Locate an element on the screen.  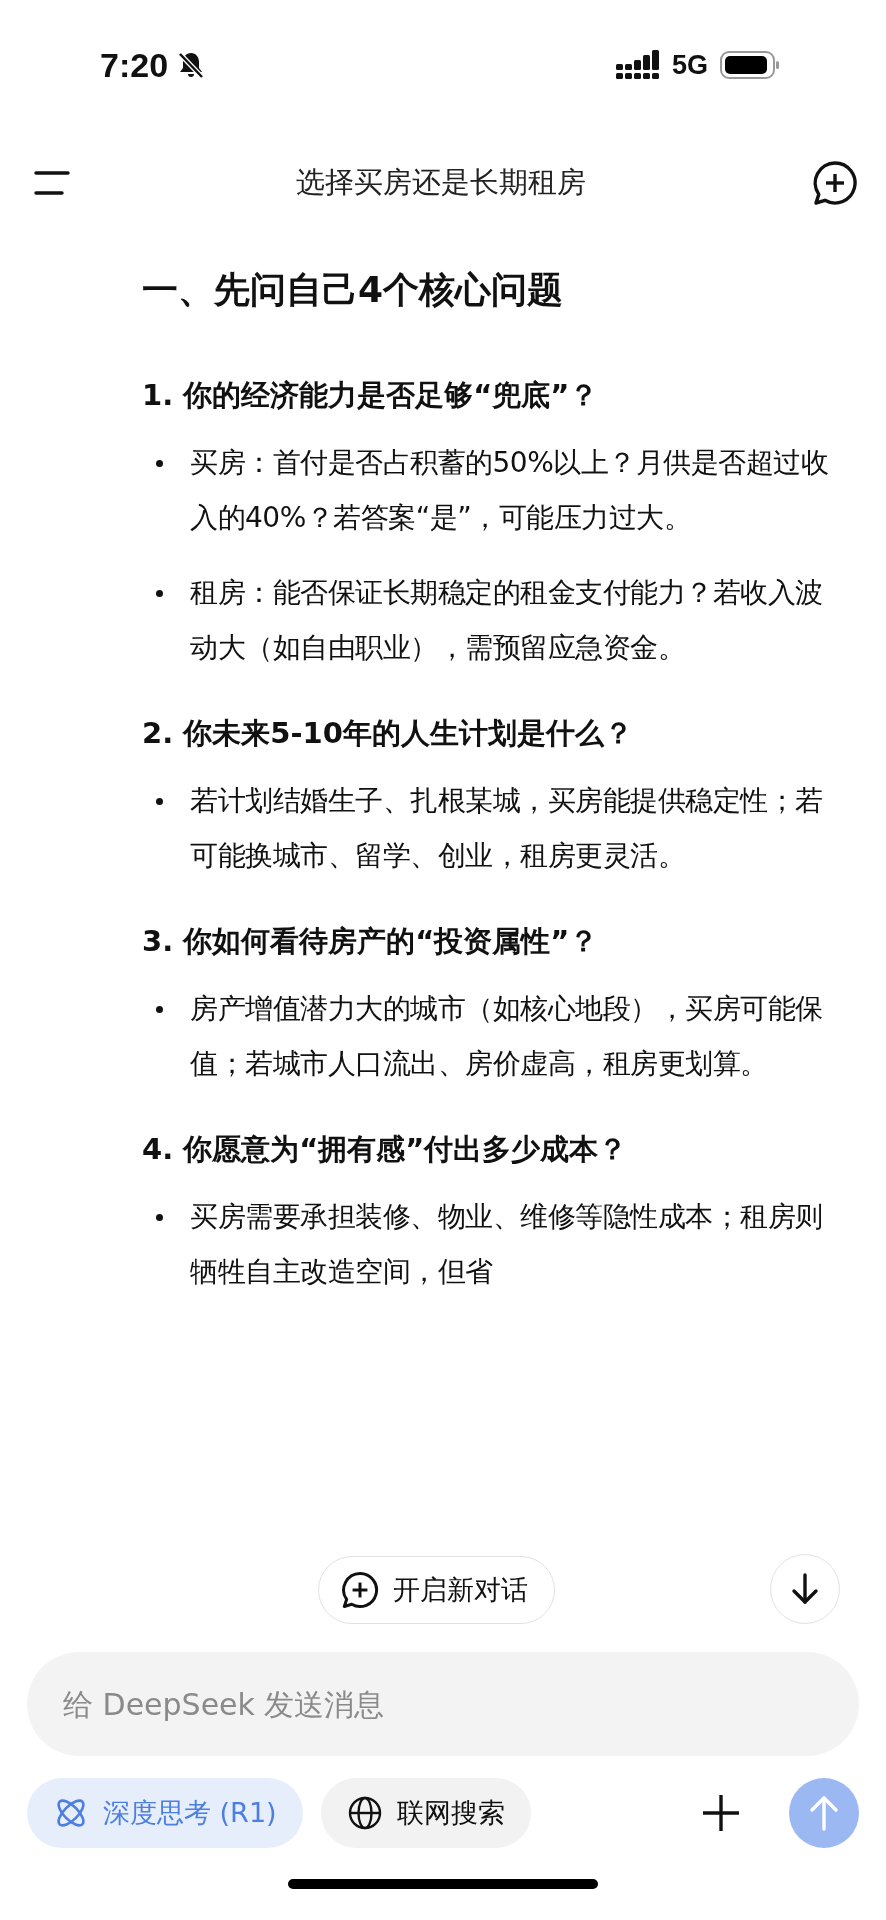
signal-icon is located at coordinates (637, 65).